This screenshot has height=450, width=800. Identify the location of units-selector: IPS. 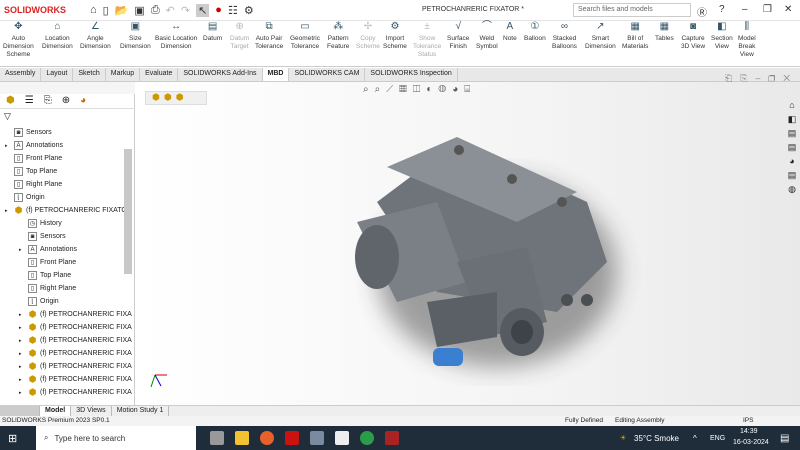
(748, 420).